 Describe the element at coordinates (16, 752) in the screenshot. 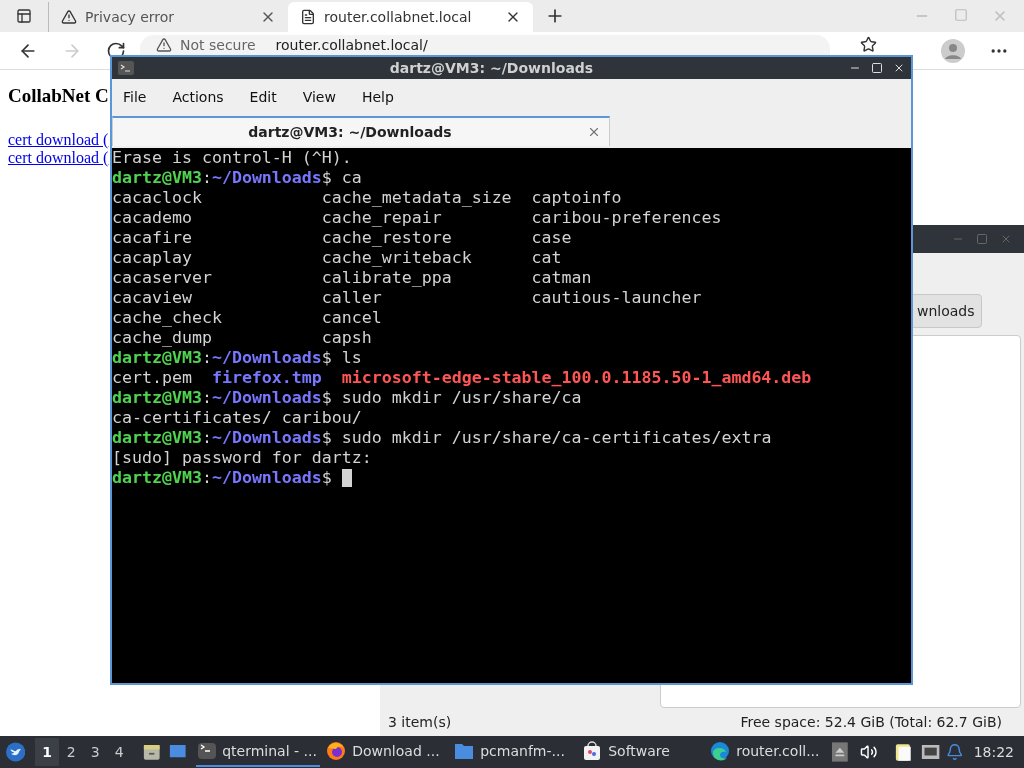

I see `bird-icon` at that location.